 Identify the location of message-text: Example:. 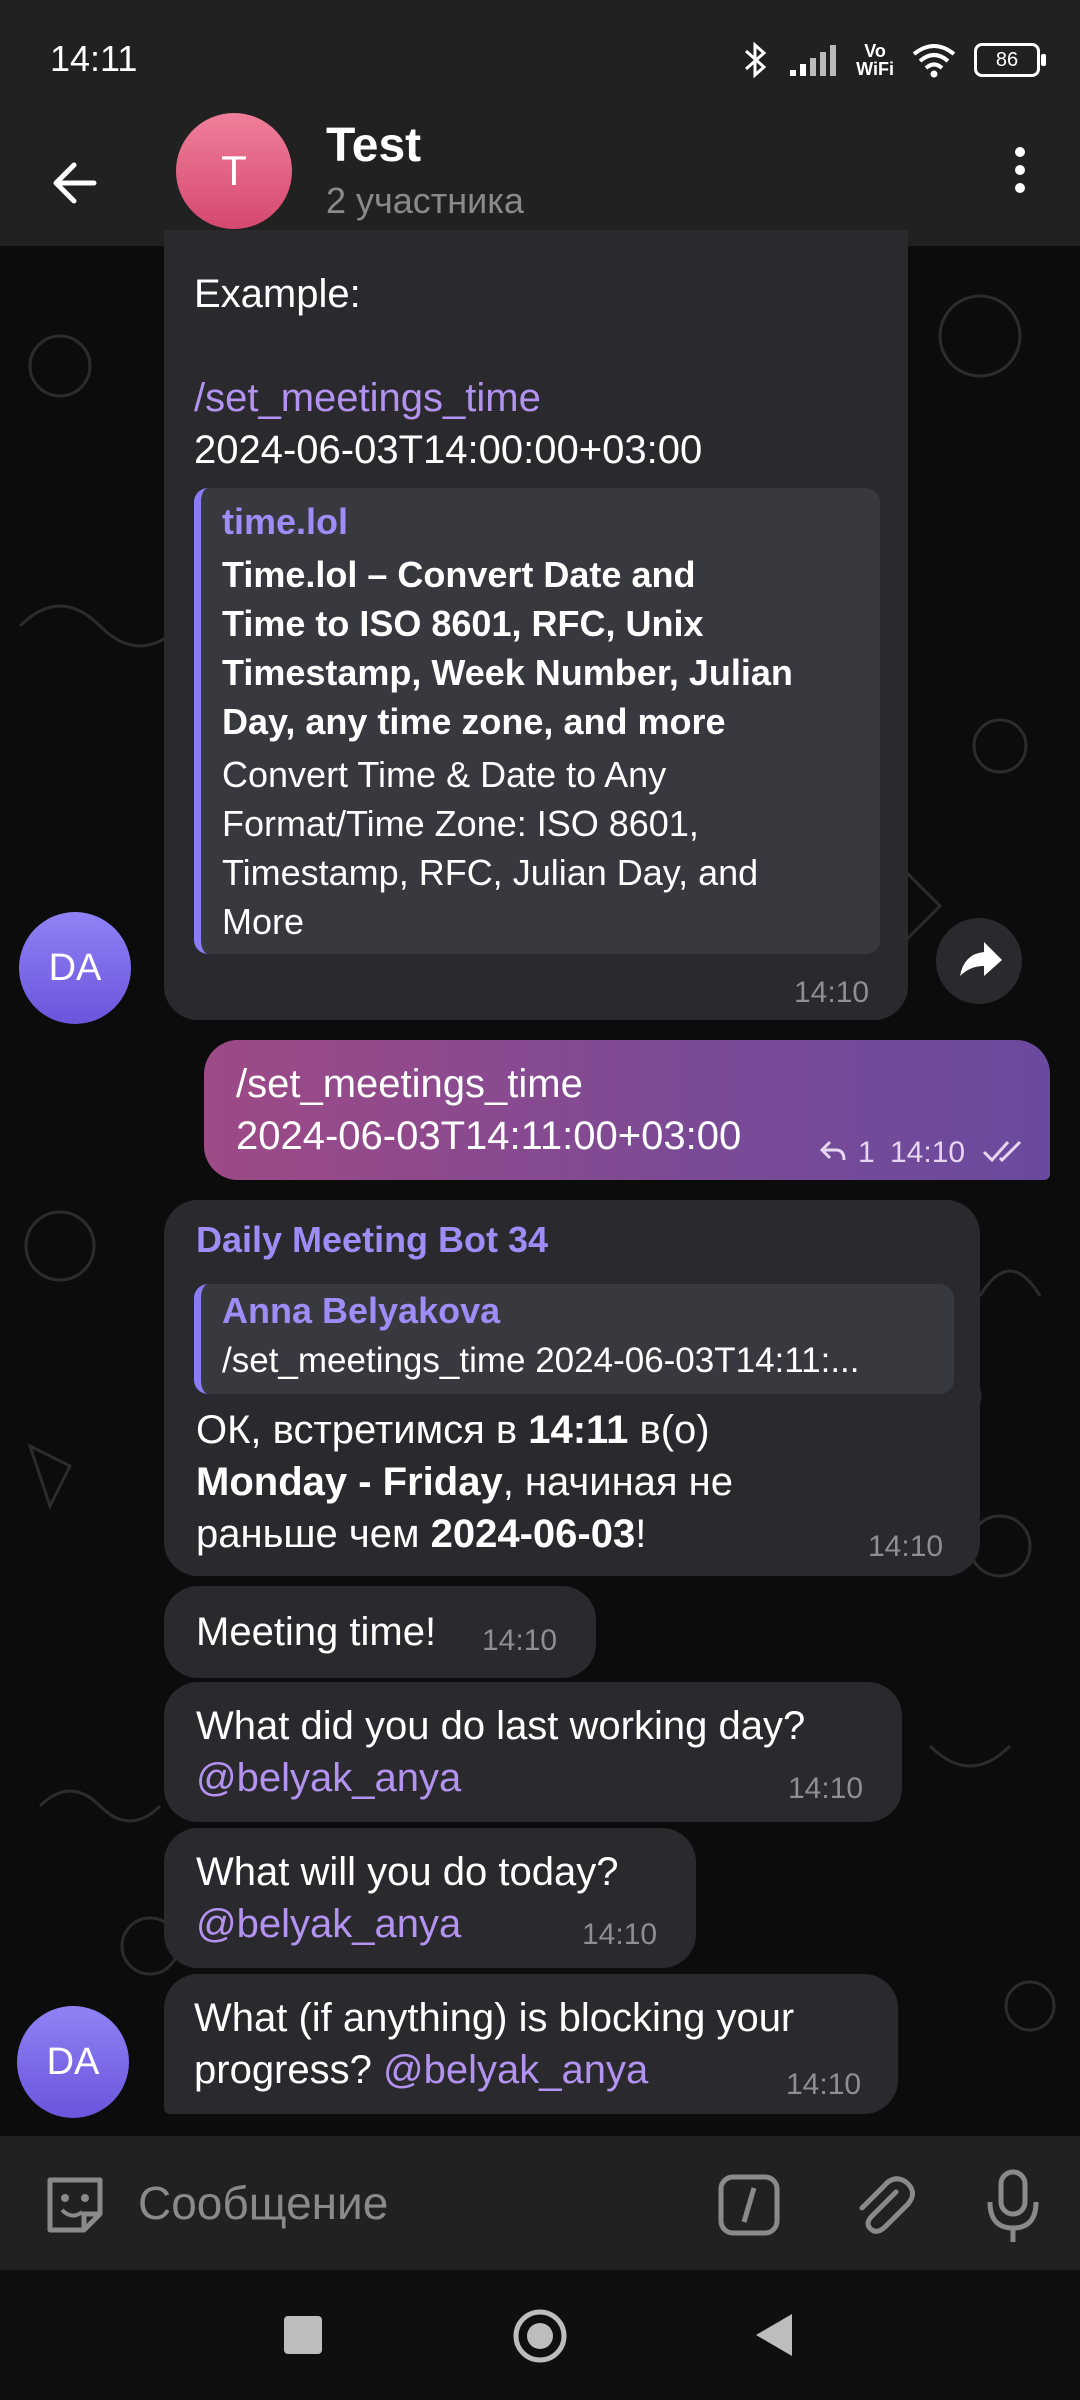
(277, 294).